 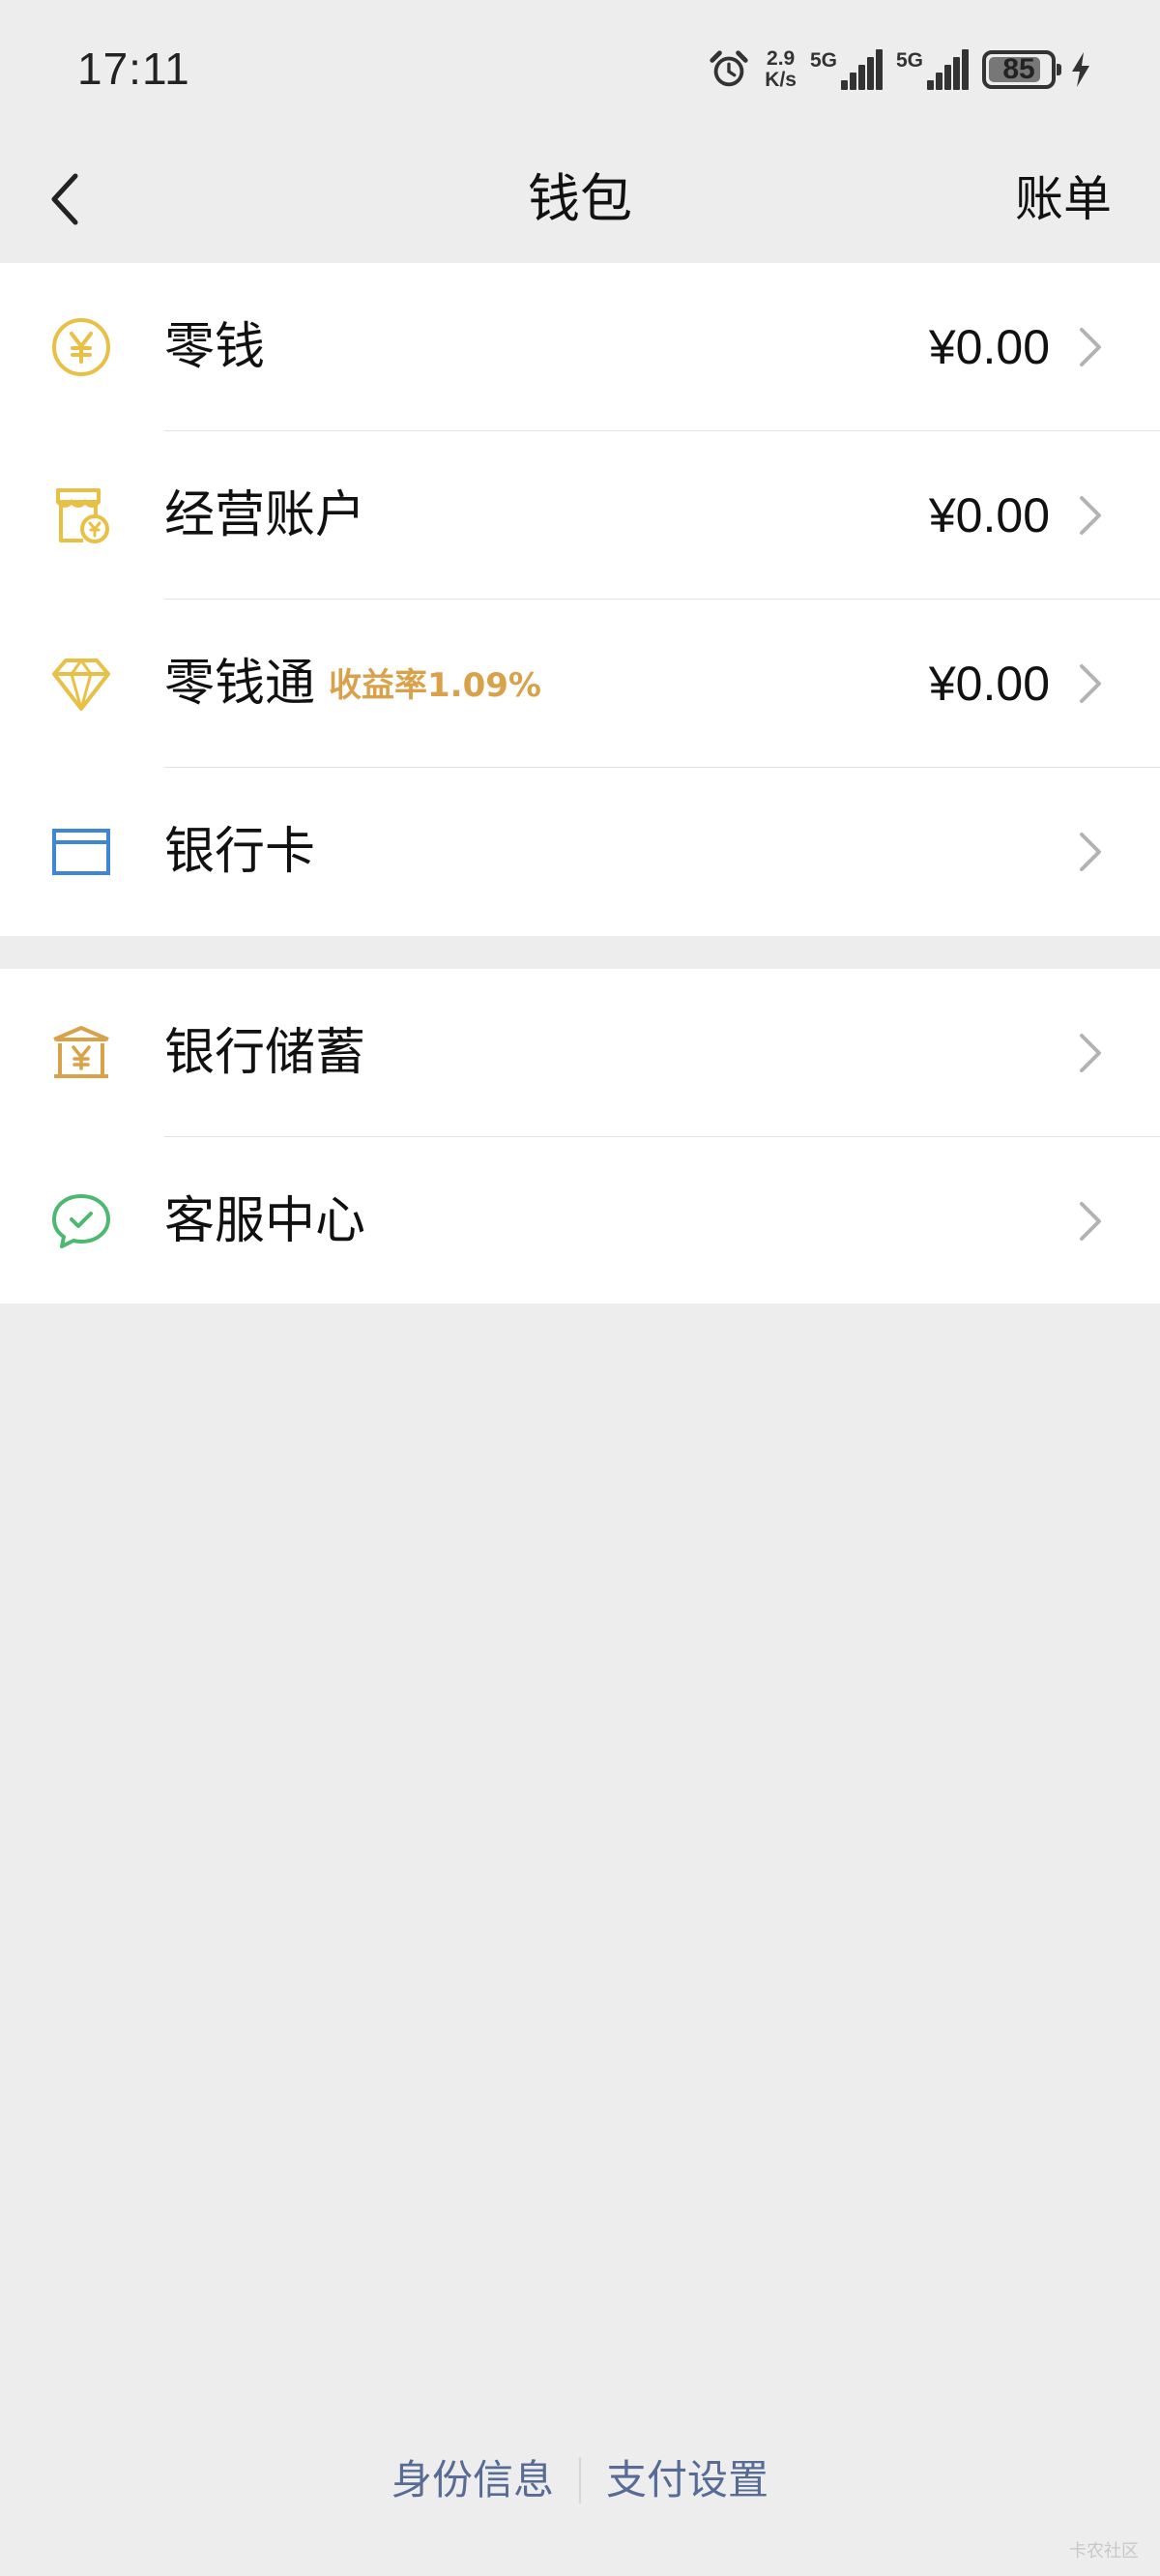 What do you see at coordinates (782, 58) in the screenshot?
I see `network-speed-value: 2.9` at bounding box center [782, 58].